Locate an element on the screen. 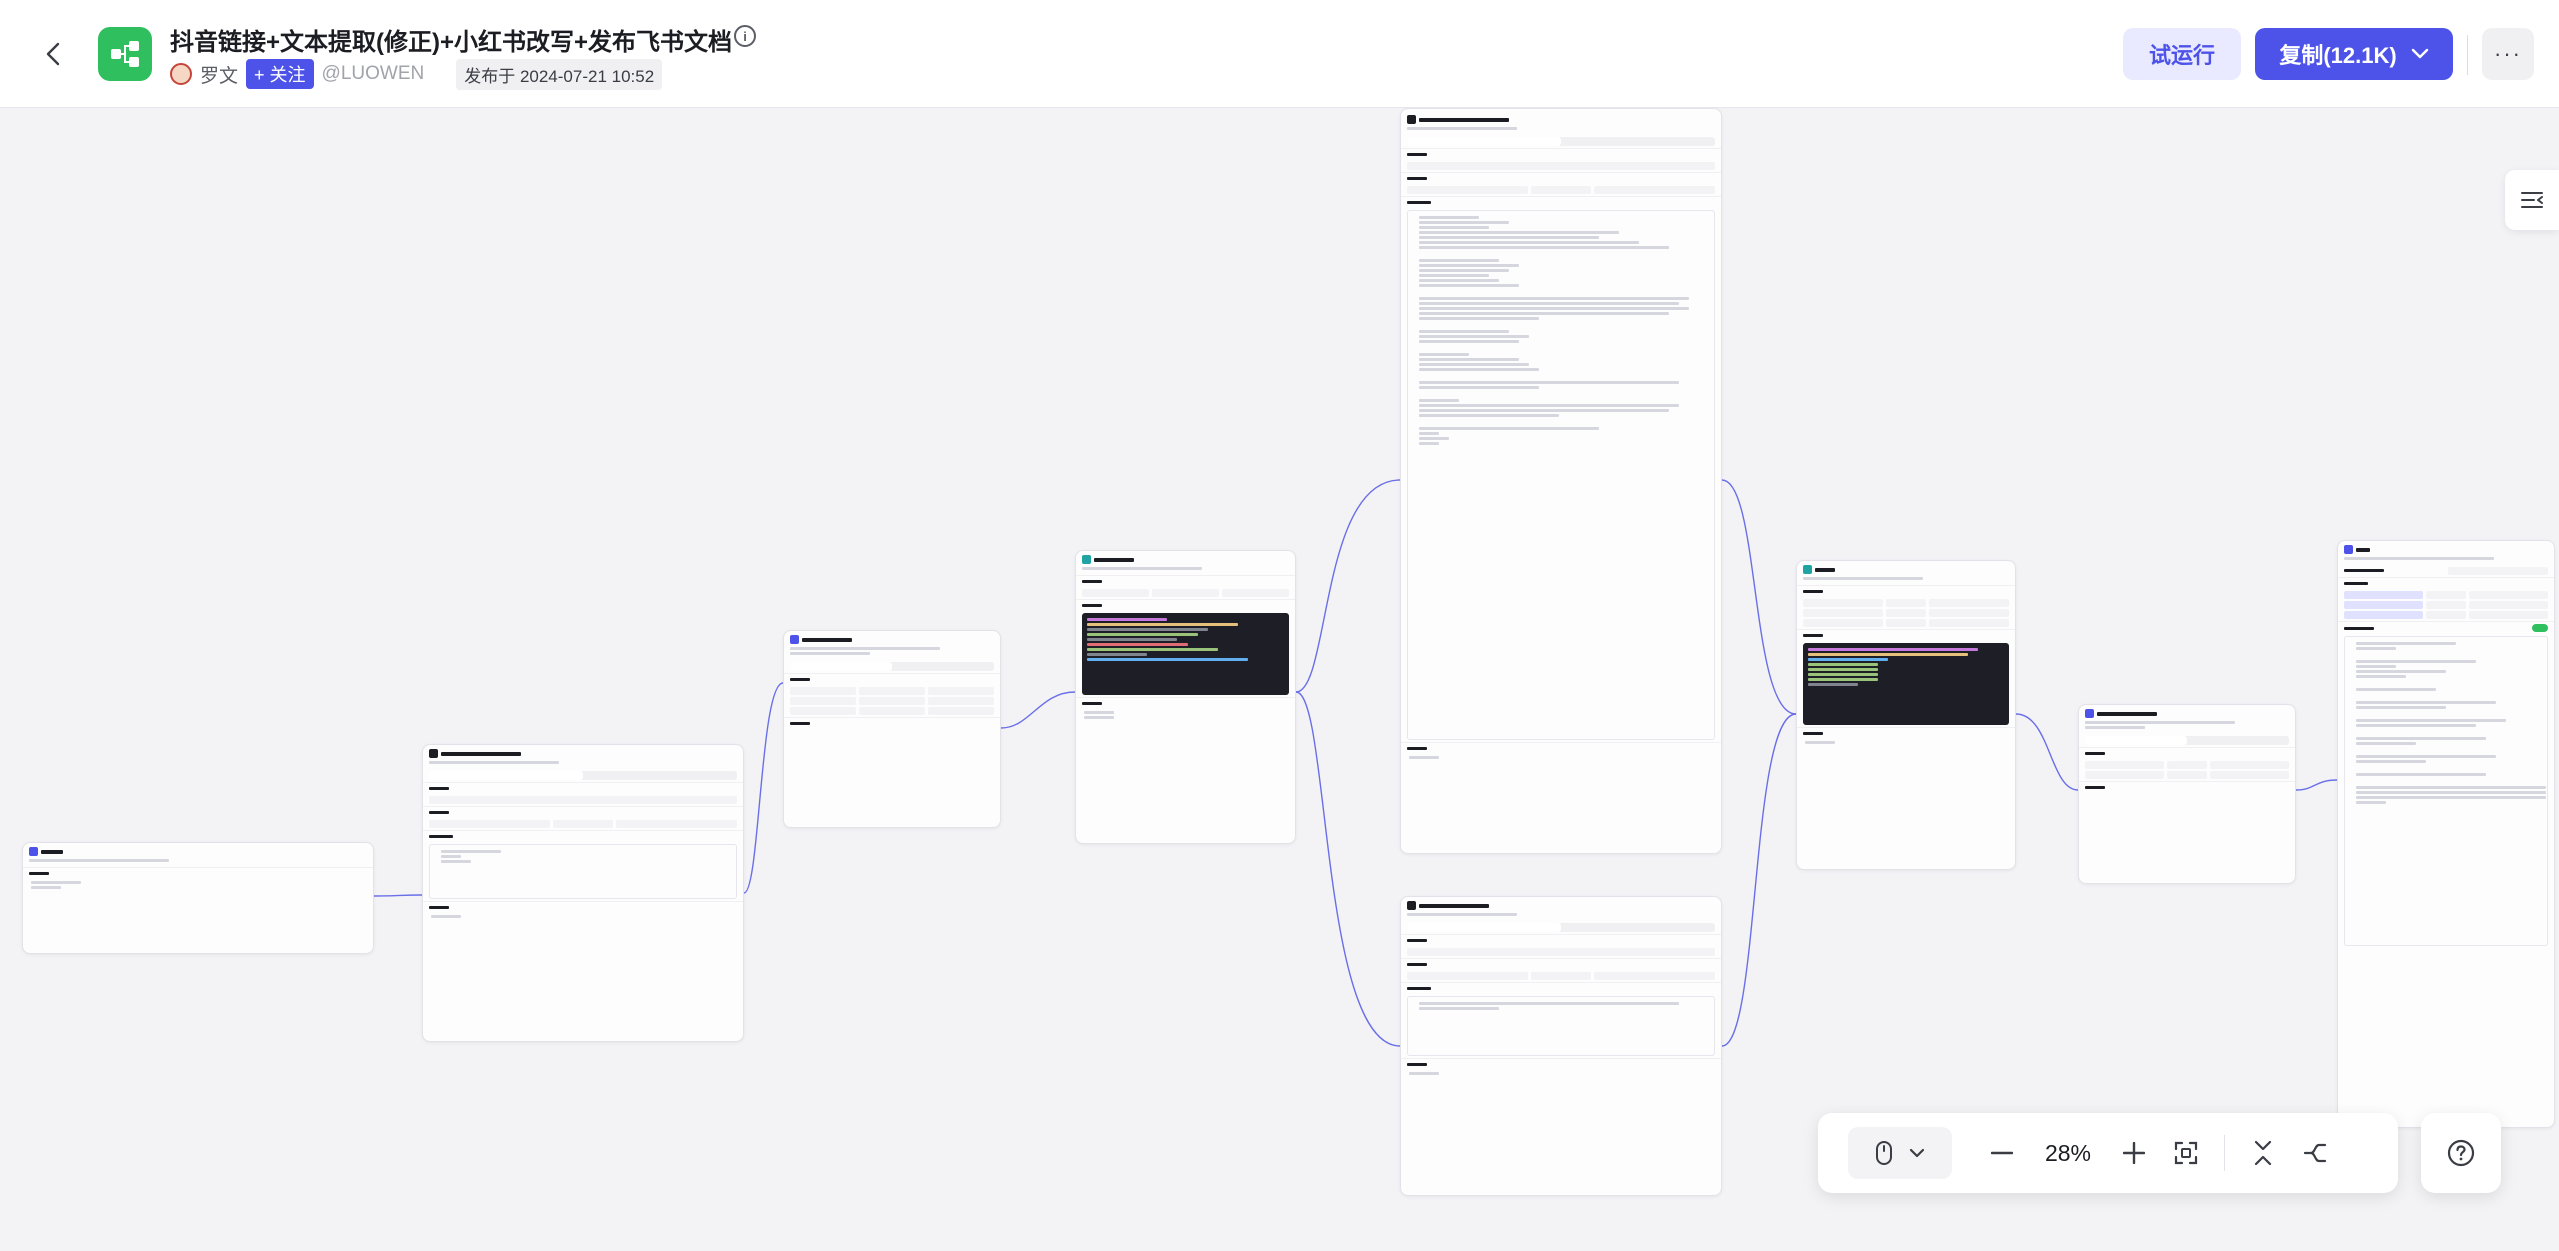  copy-button-label: 复制(12.1K) is located at coordinates (2338, 55).